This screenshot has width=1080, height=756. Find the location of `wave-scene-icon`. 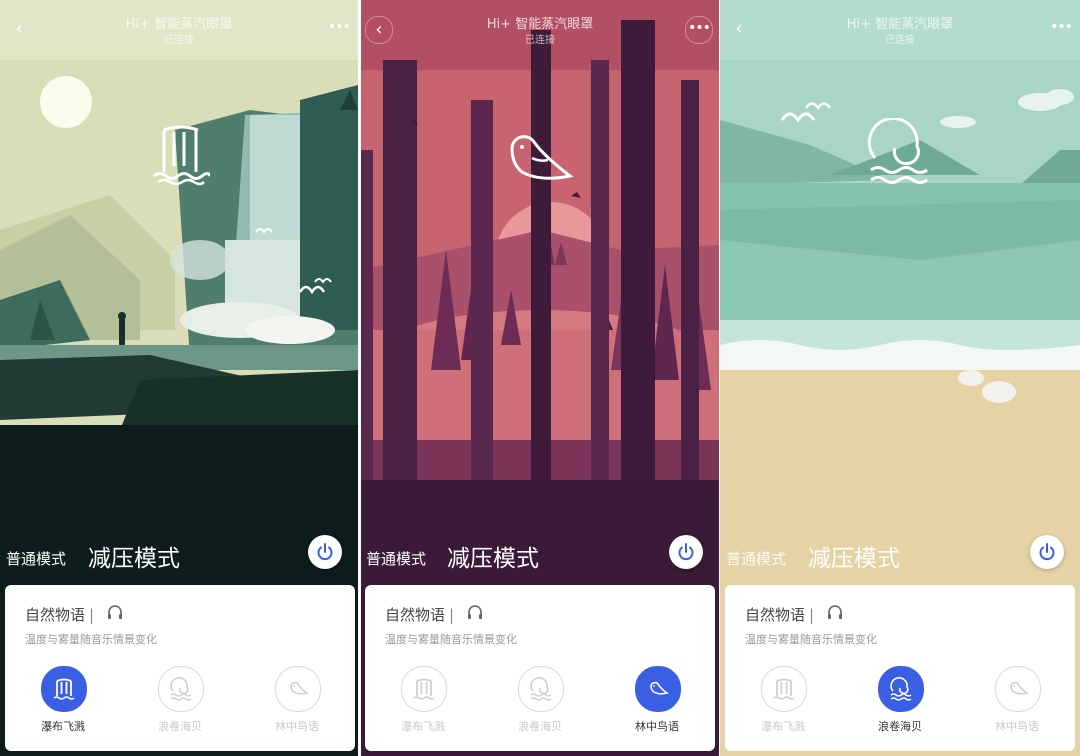

wave-scene-icon is located at coordinates (897, 151).